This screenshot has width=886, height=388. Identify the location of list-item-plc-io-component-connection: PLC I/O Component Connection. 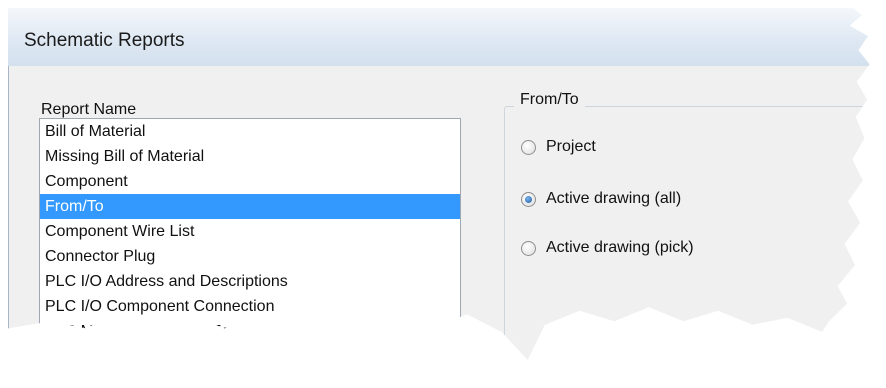
(250, 306).